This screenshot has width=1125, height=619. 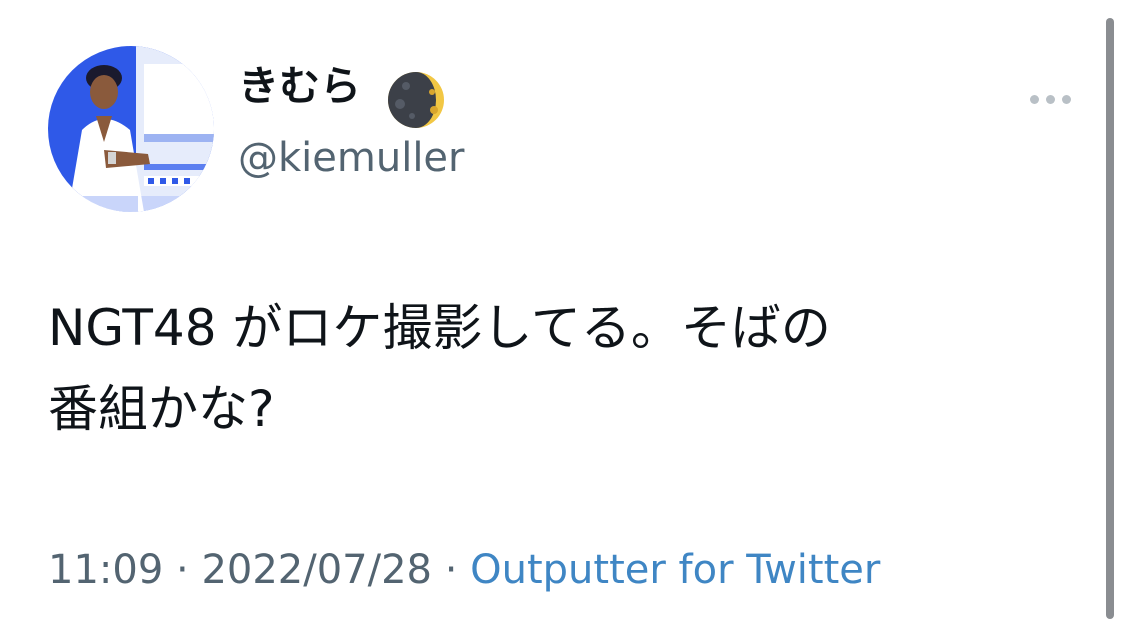 I want to click on scrollbar, so click(x=1110, y=318).